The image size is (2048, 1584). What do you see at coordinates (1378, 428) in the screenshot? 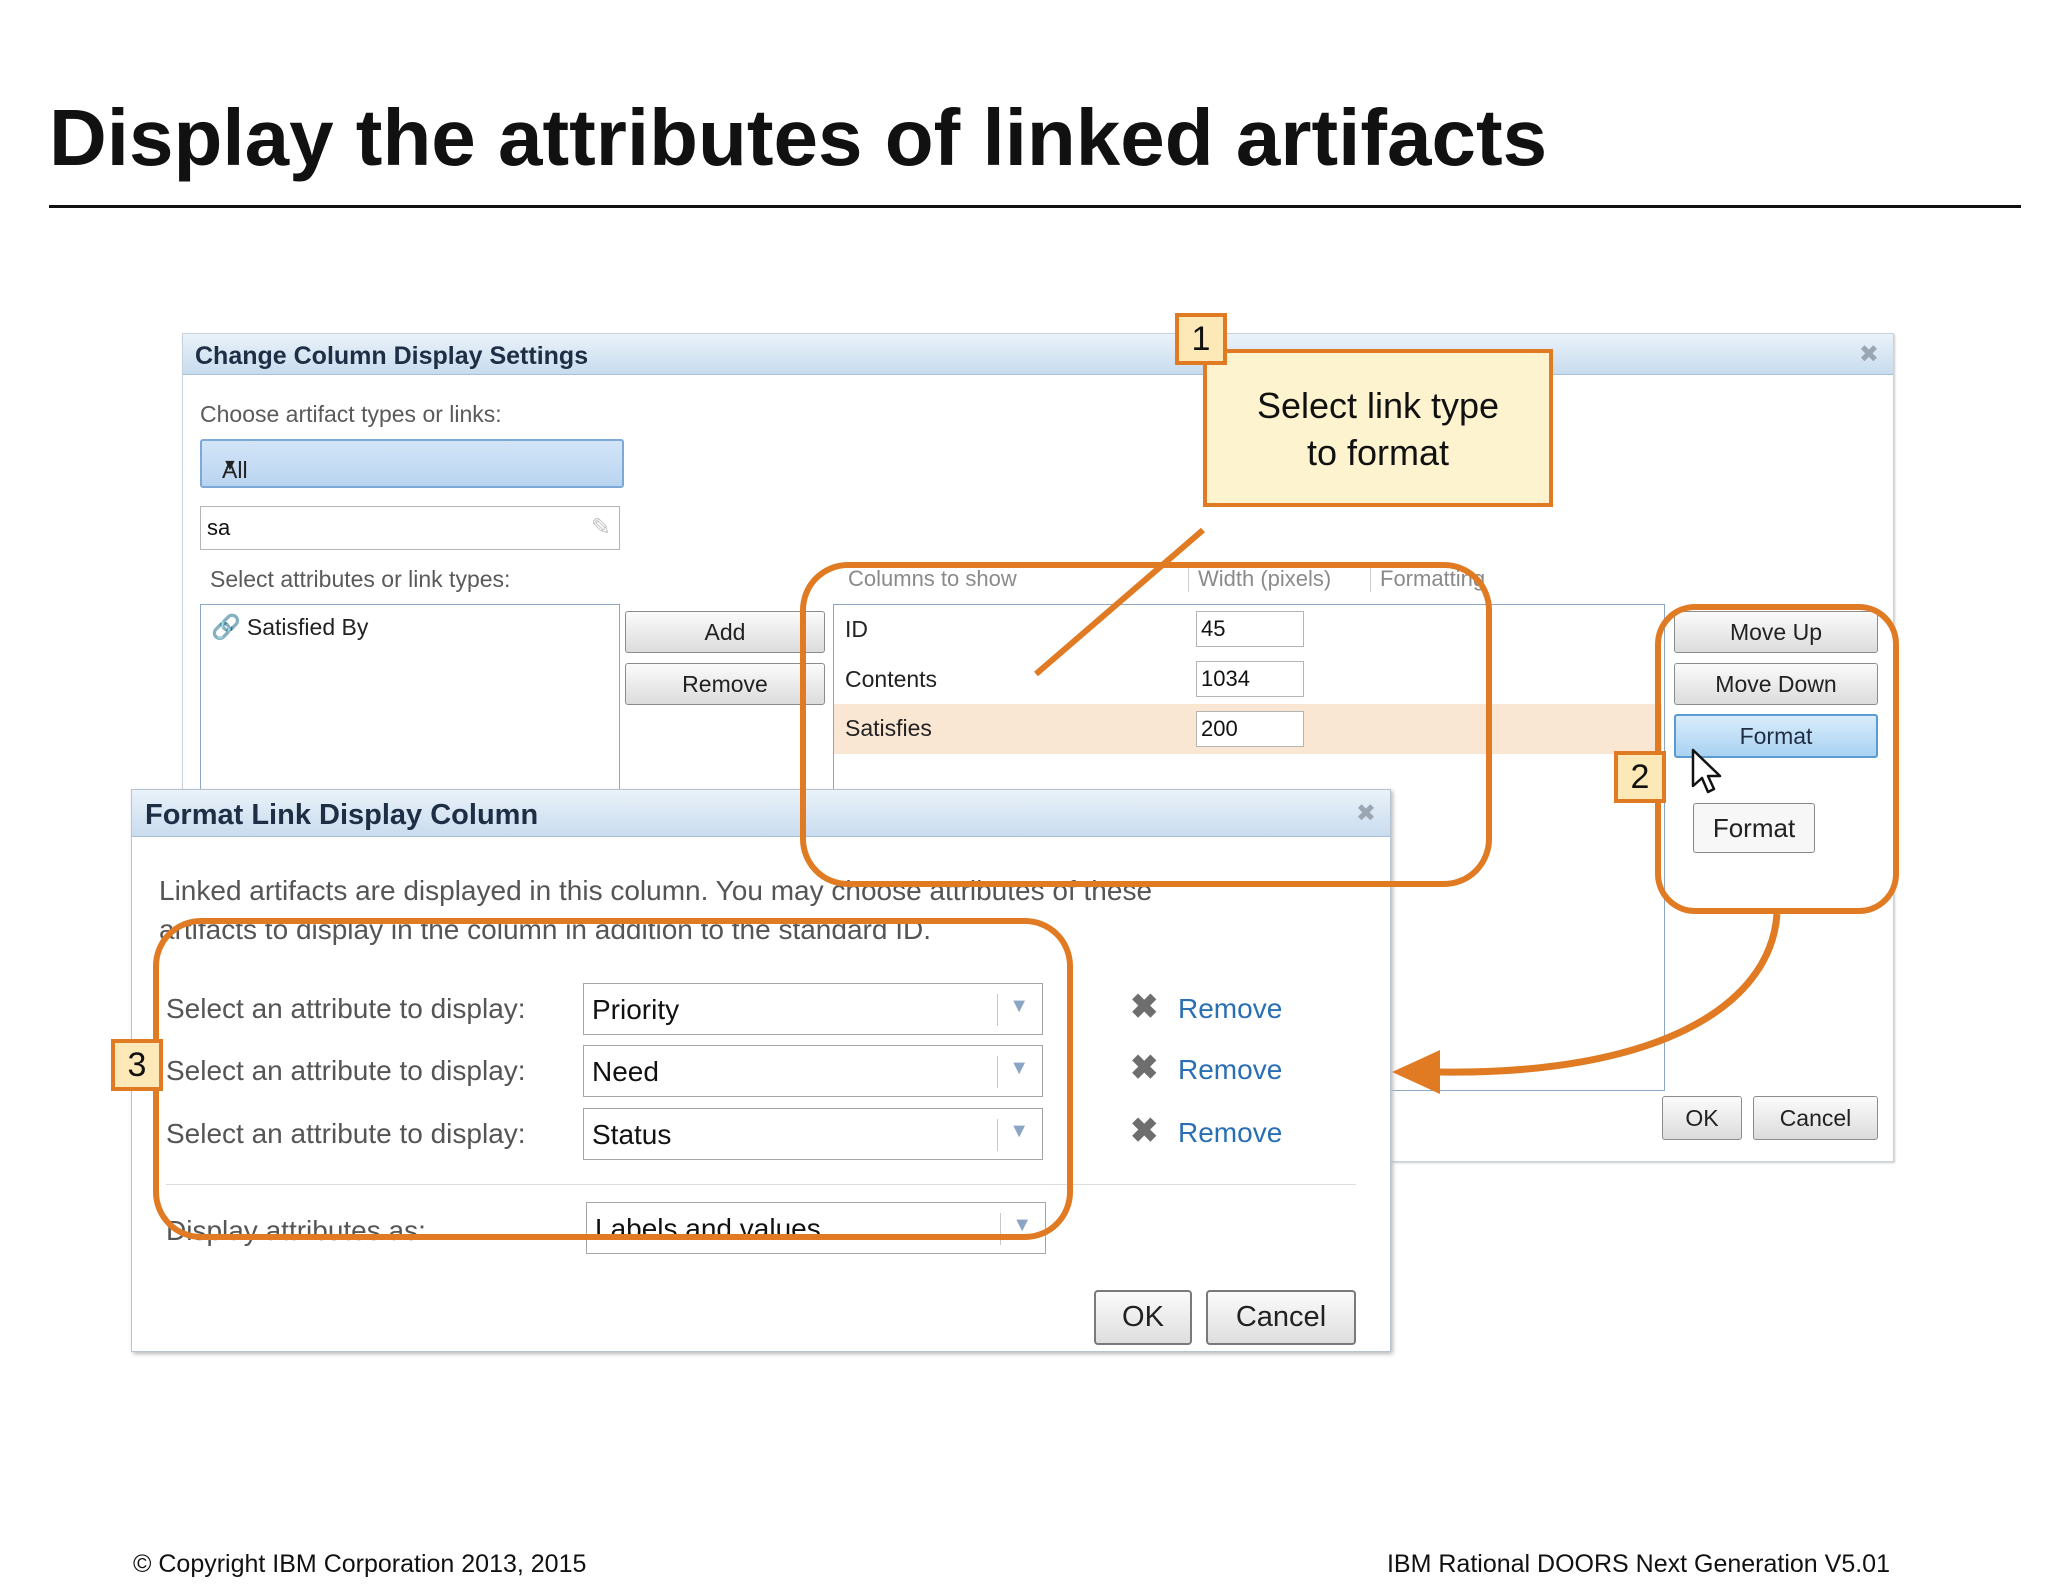
I see `step1-callout: Select link type to format` at bounding box center [1378, 428].